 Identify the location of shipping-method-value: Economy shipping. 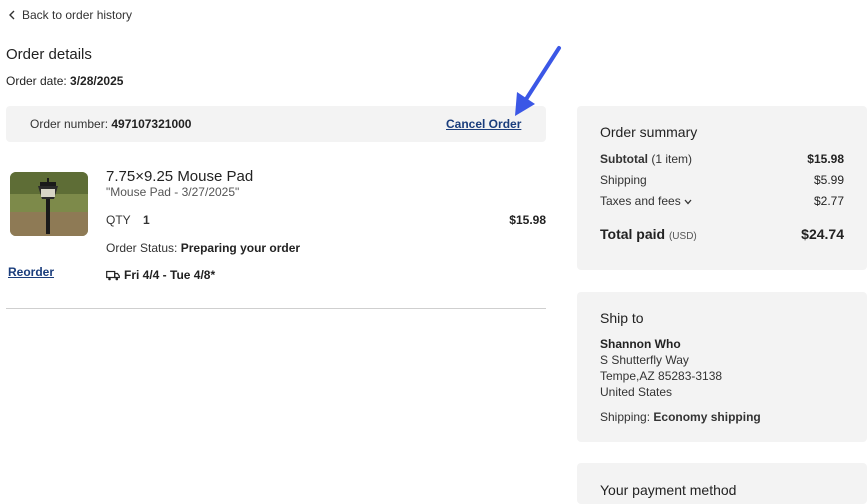
(707, 417).